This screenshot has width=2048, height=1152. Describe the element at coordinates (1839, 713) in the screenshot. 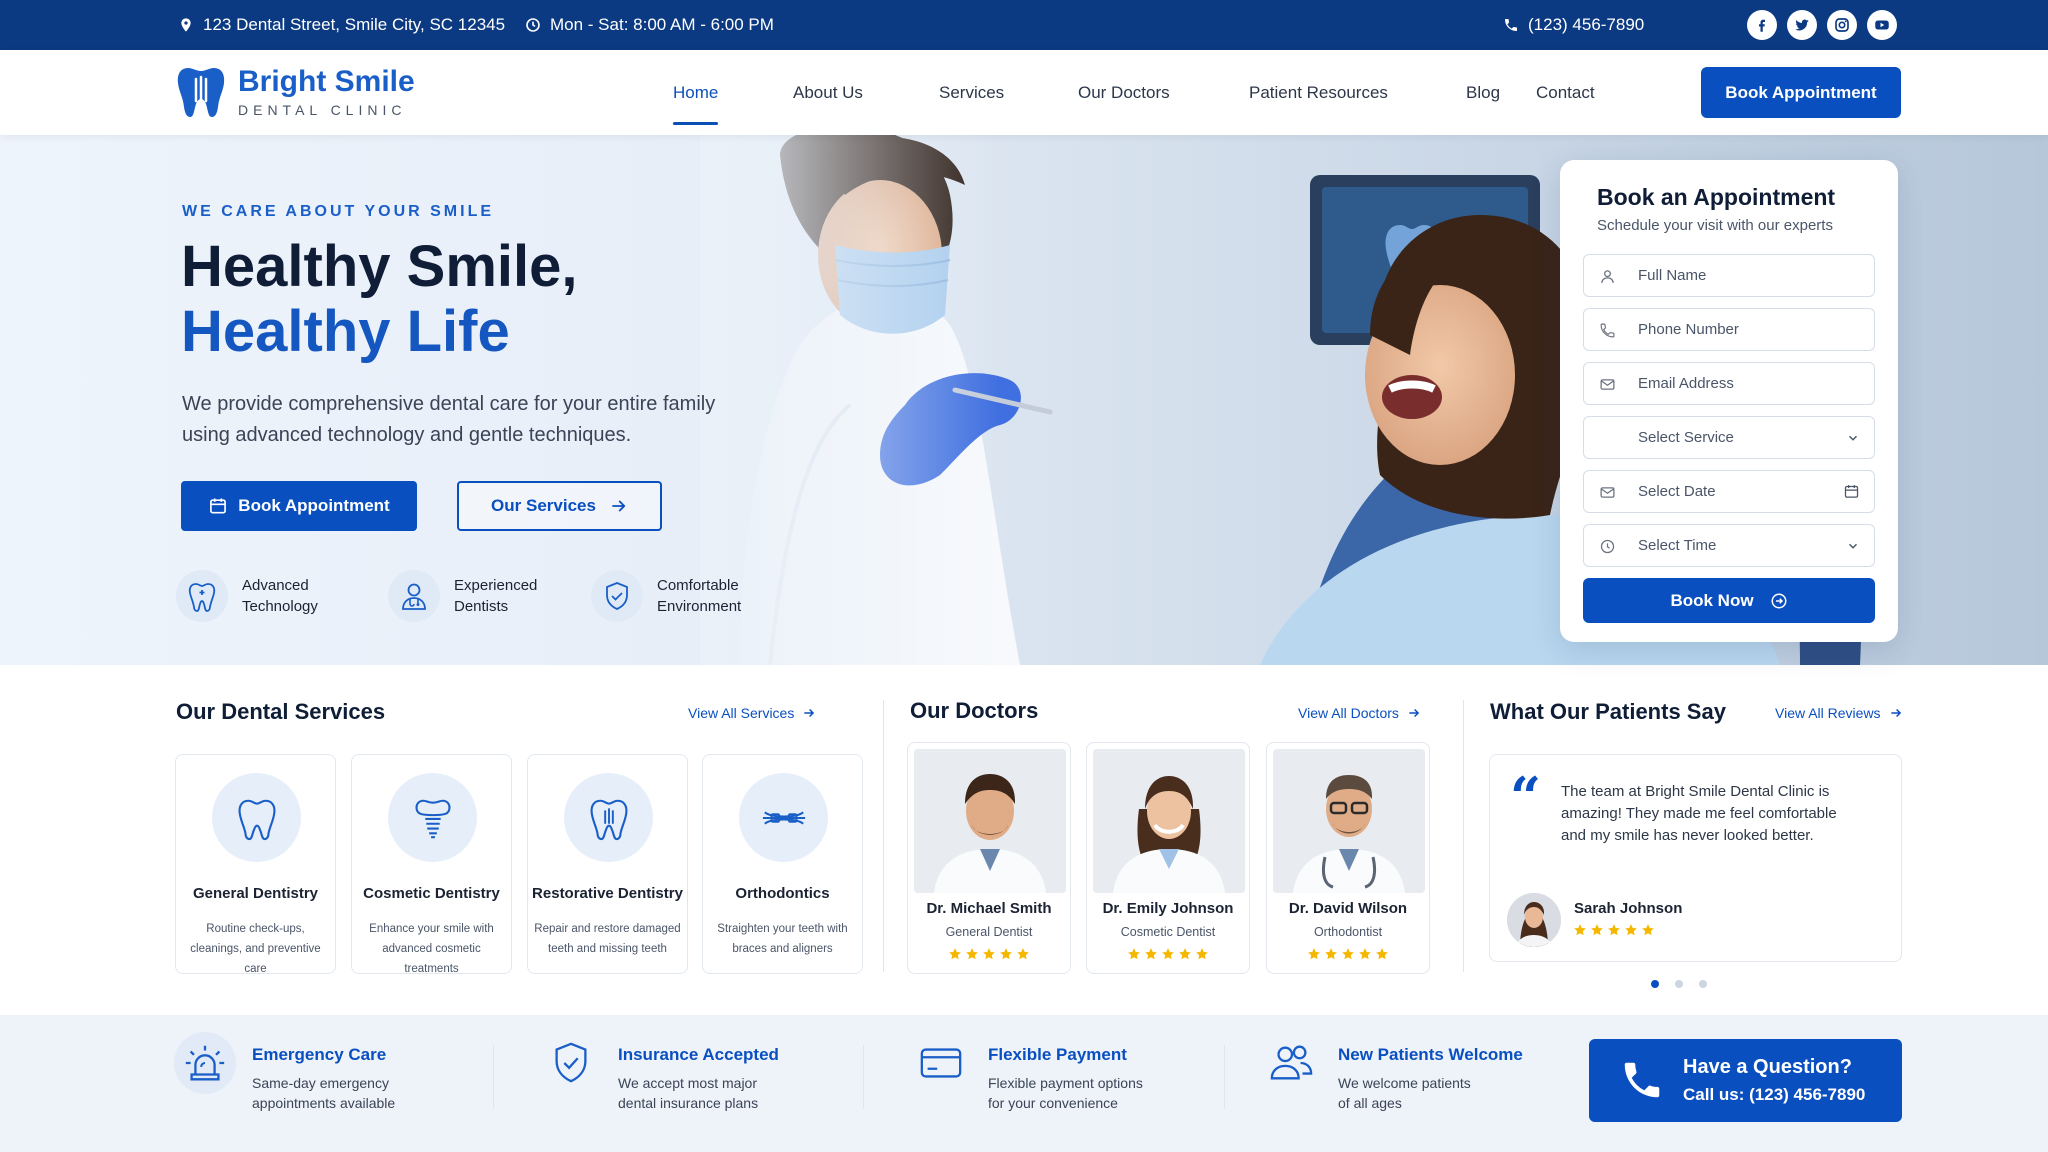

I see `view-all-reviews-link: View All Reviews` at that location.